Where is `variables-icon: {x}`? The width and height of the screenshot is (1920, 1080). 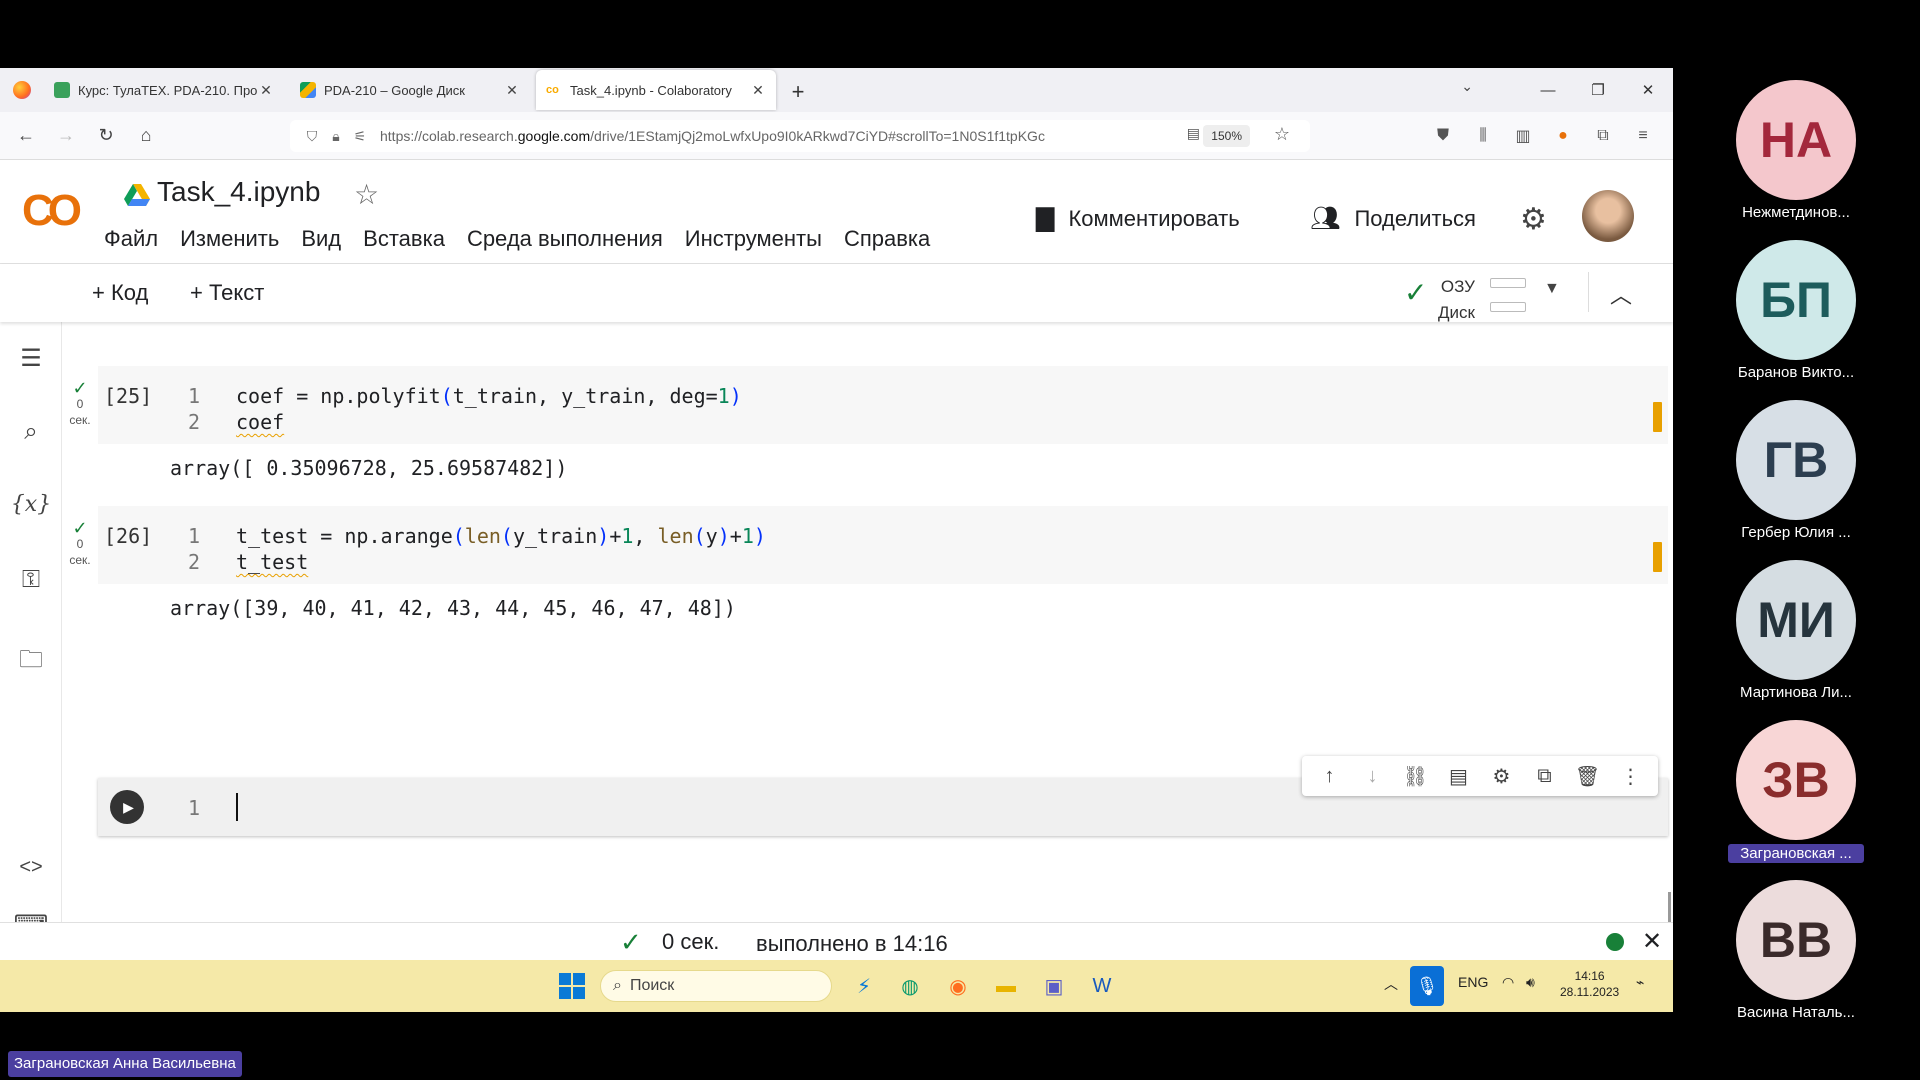 variables-icon: {x} is located at coordinates (31, 504).